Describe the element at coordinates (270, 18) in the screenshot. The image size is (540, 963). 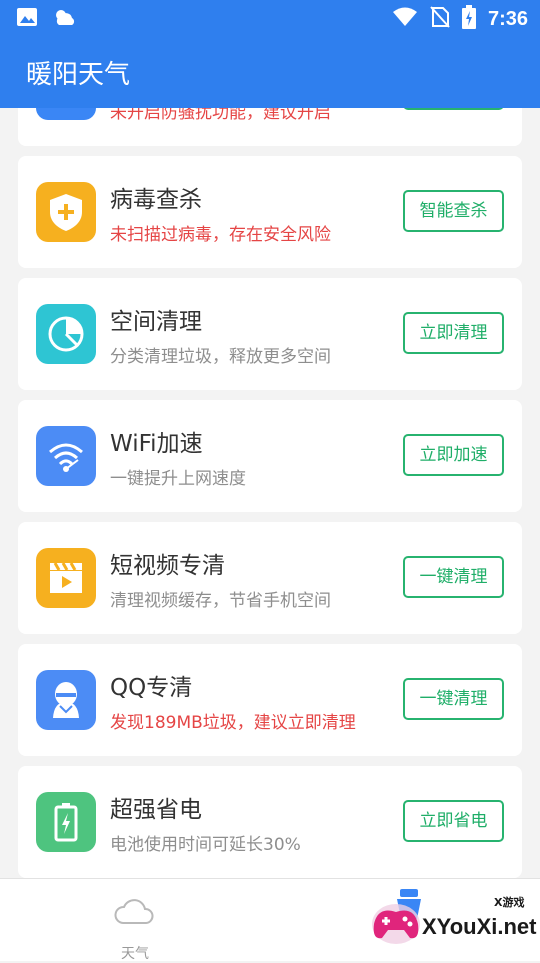
I see `status-bar: 7:36` at that location.